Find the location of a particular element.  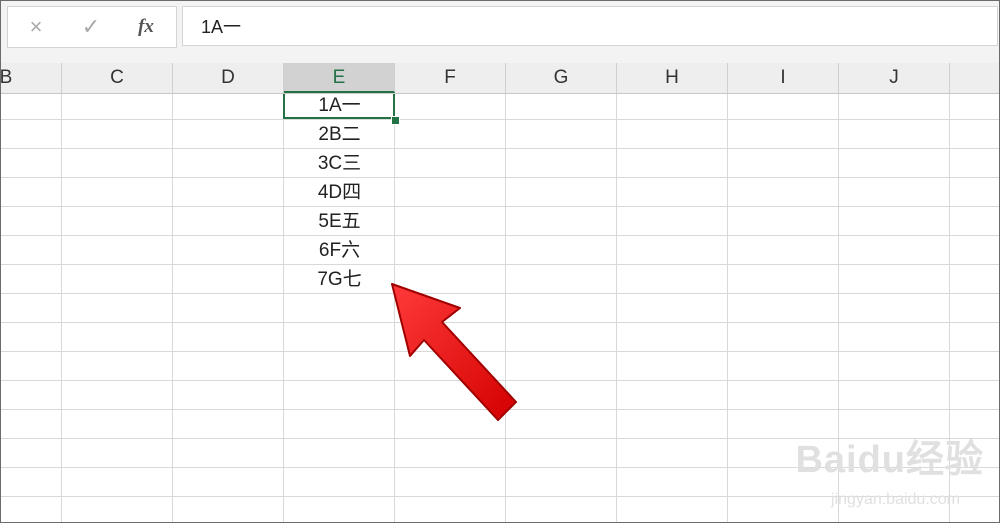

column-header-g: G is located at coordinates (561, 78).